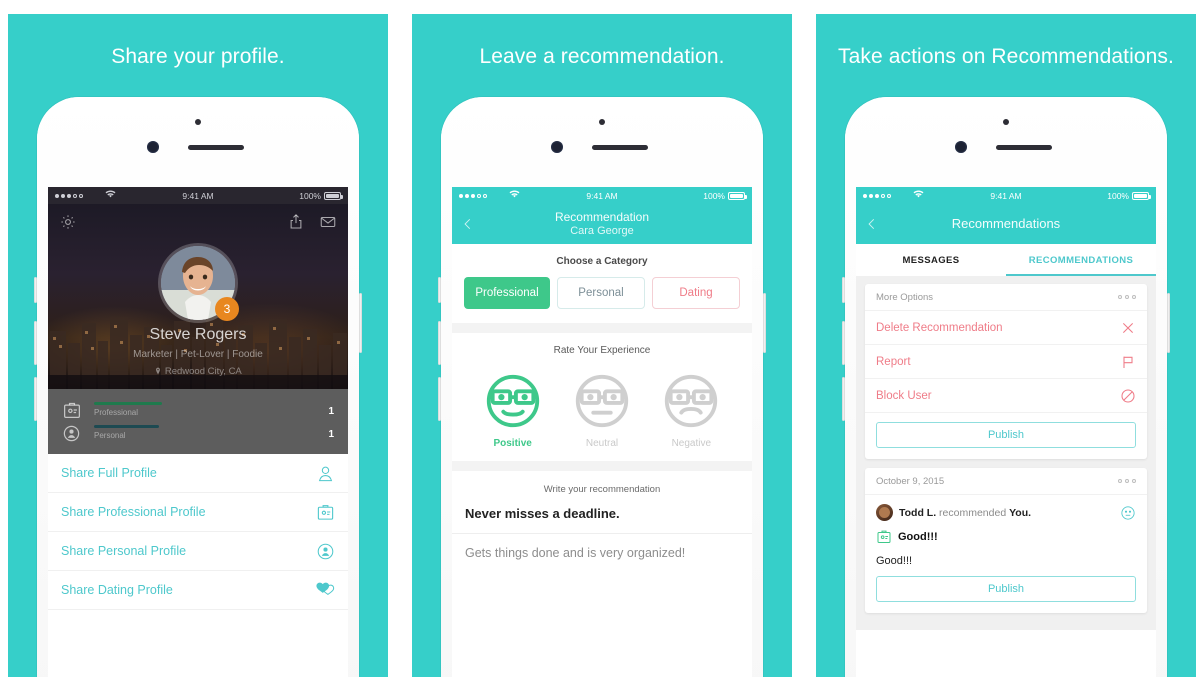  What do you see at coordinates (200, 283) in the screenshot?
I see `avatar-wrapper: 3` at bounding box center [200, 283].